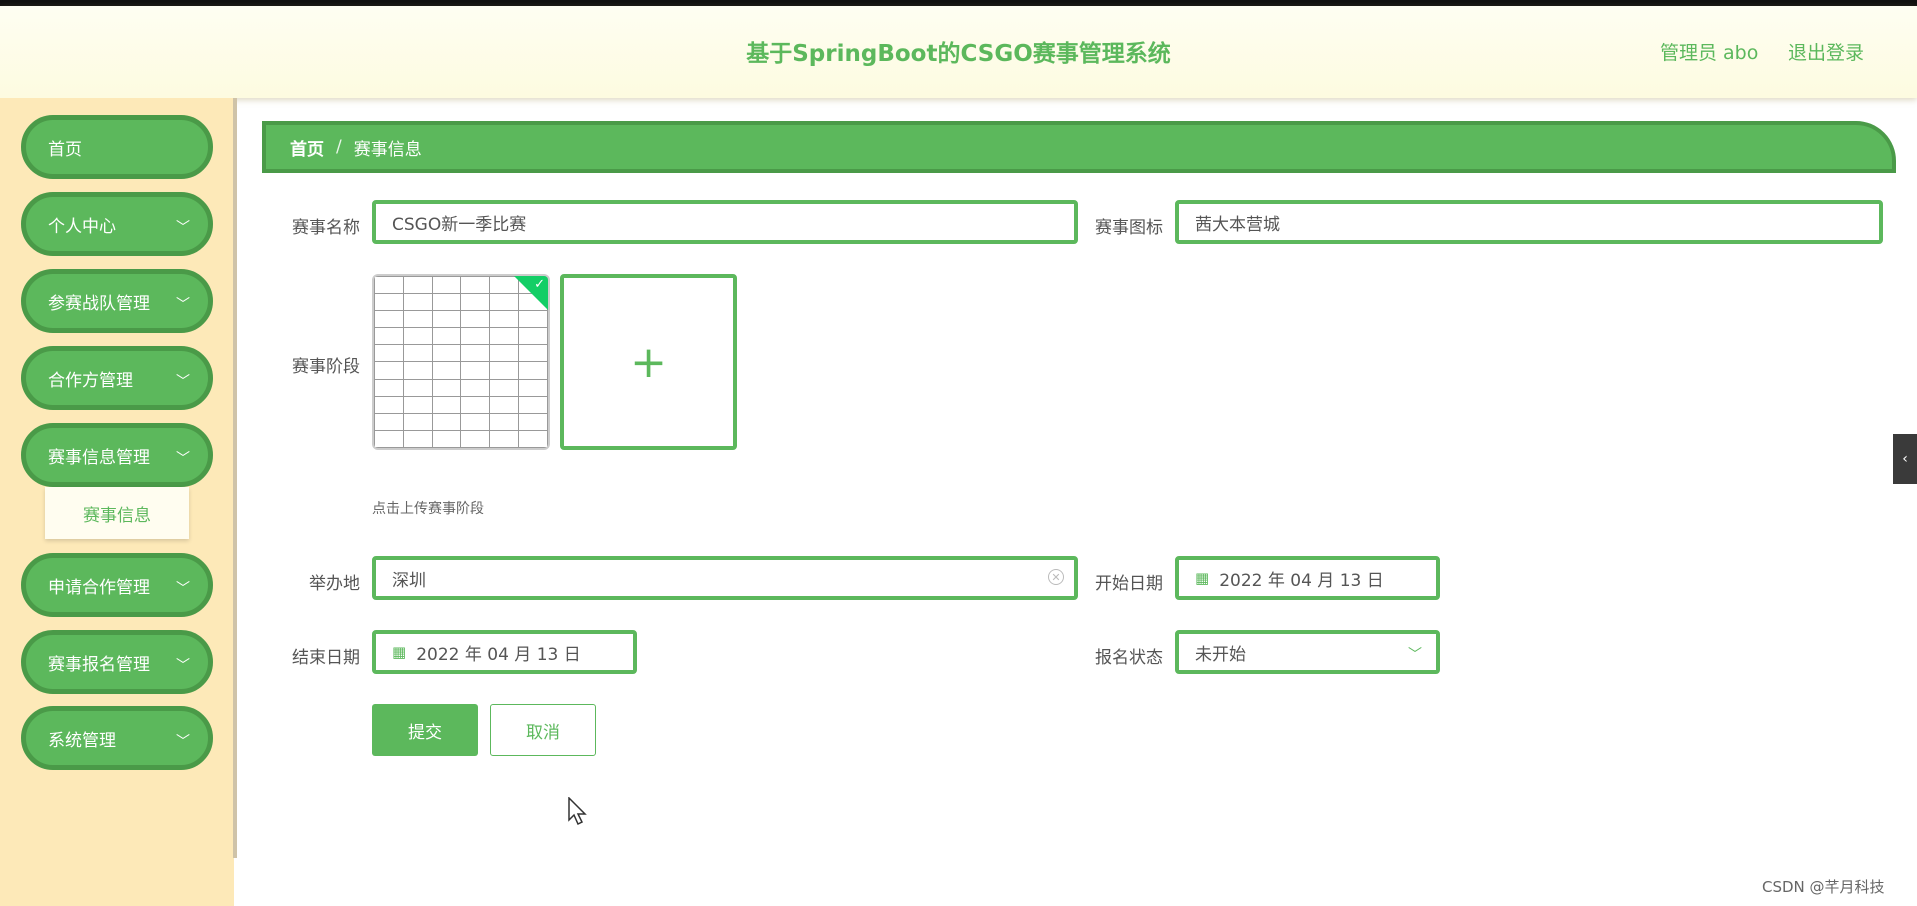  I want to click on cancel-button: 取消, so click(543, 730).